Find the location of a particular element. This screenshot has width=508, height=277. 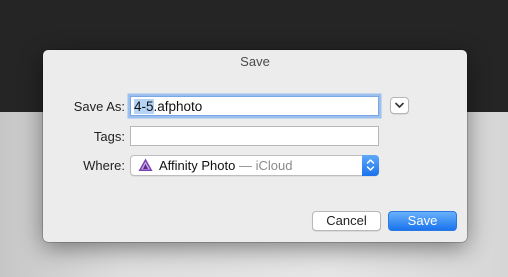

chevron-down-icon is located at coordinates (399, 105).